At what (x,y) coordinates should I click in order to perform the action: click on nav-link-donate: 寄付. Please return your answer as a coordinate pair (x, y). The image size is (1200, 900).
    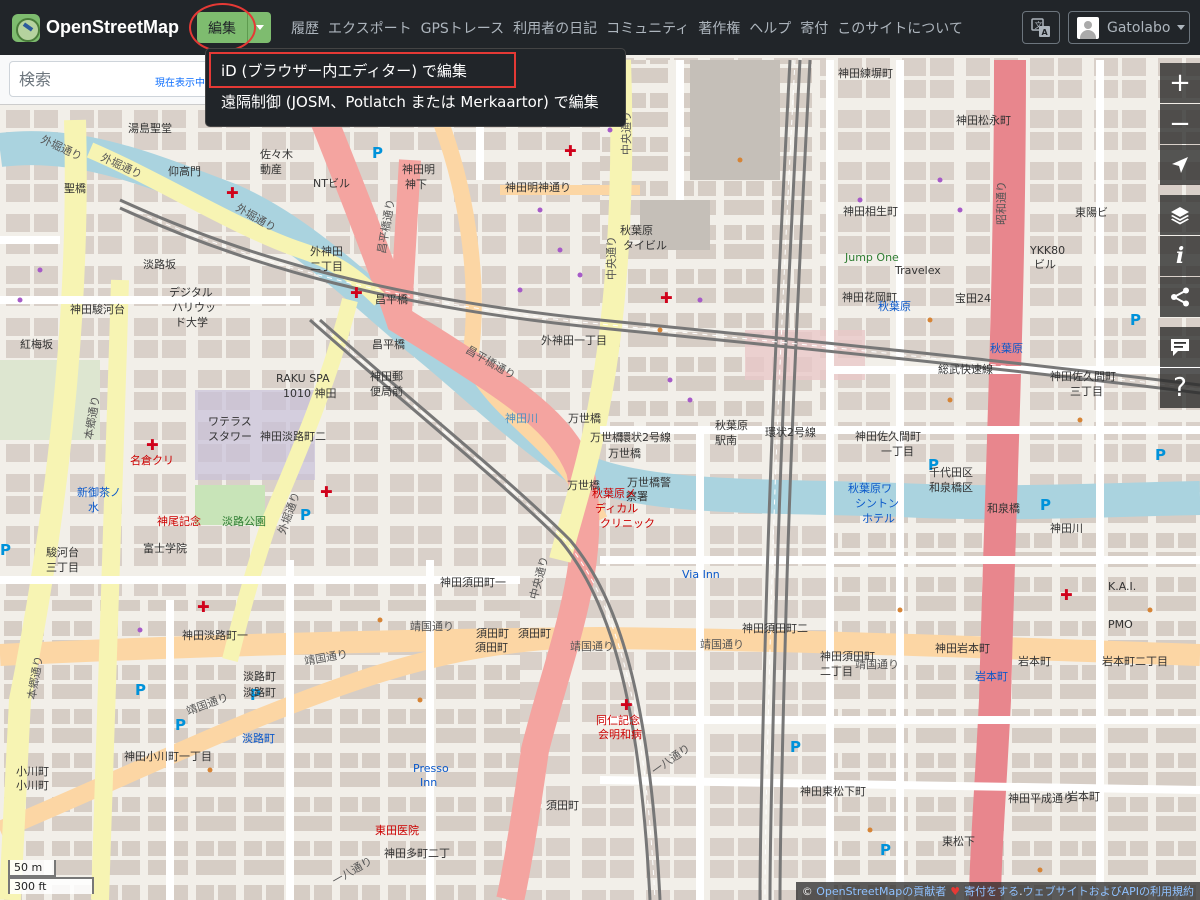
    Looking at the image, I should click on (814, 28).